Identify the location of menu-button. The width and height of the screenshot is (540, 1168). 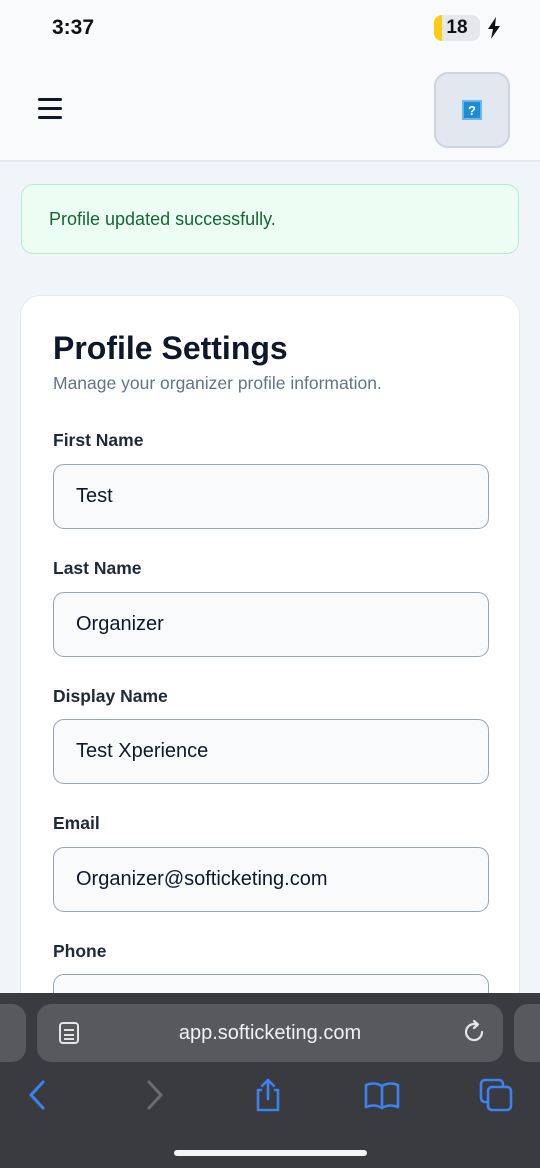
(50, 108).